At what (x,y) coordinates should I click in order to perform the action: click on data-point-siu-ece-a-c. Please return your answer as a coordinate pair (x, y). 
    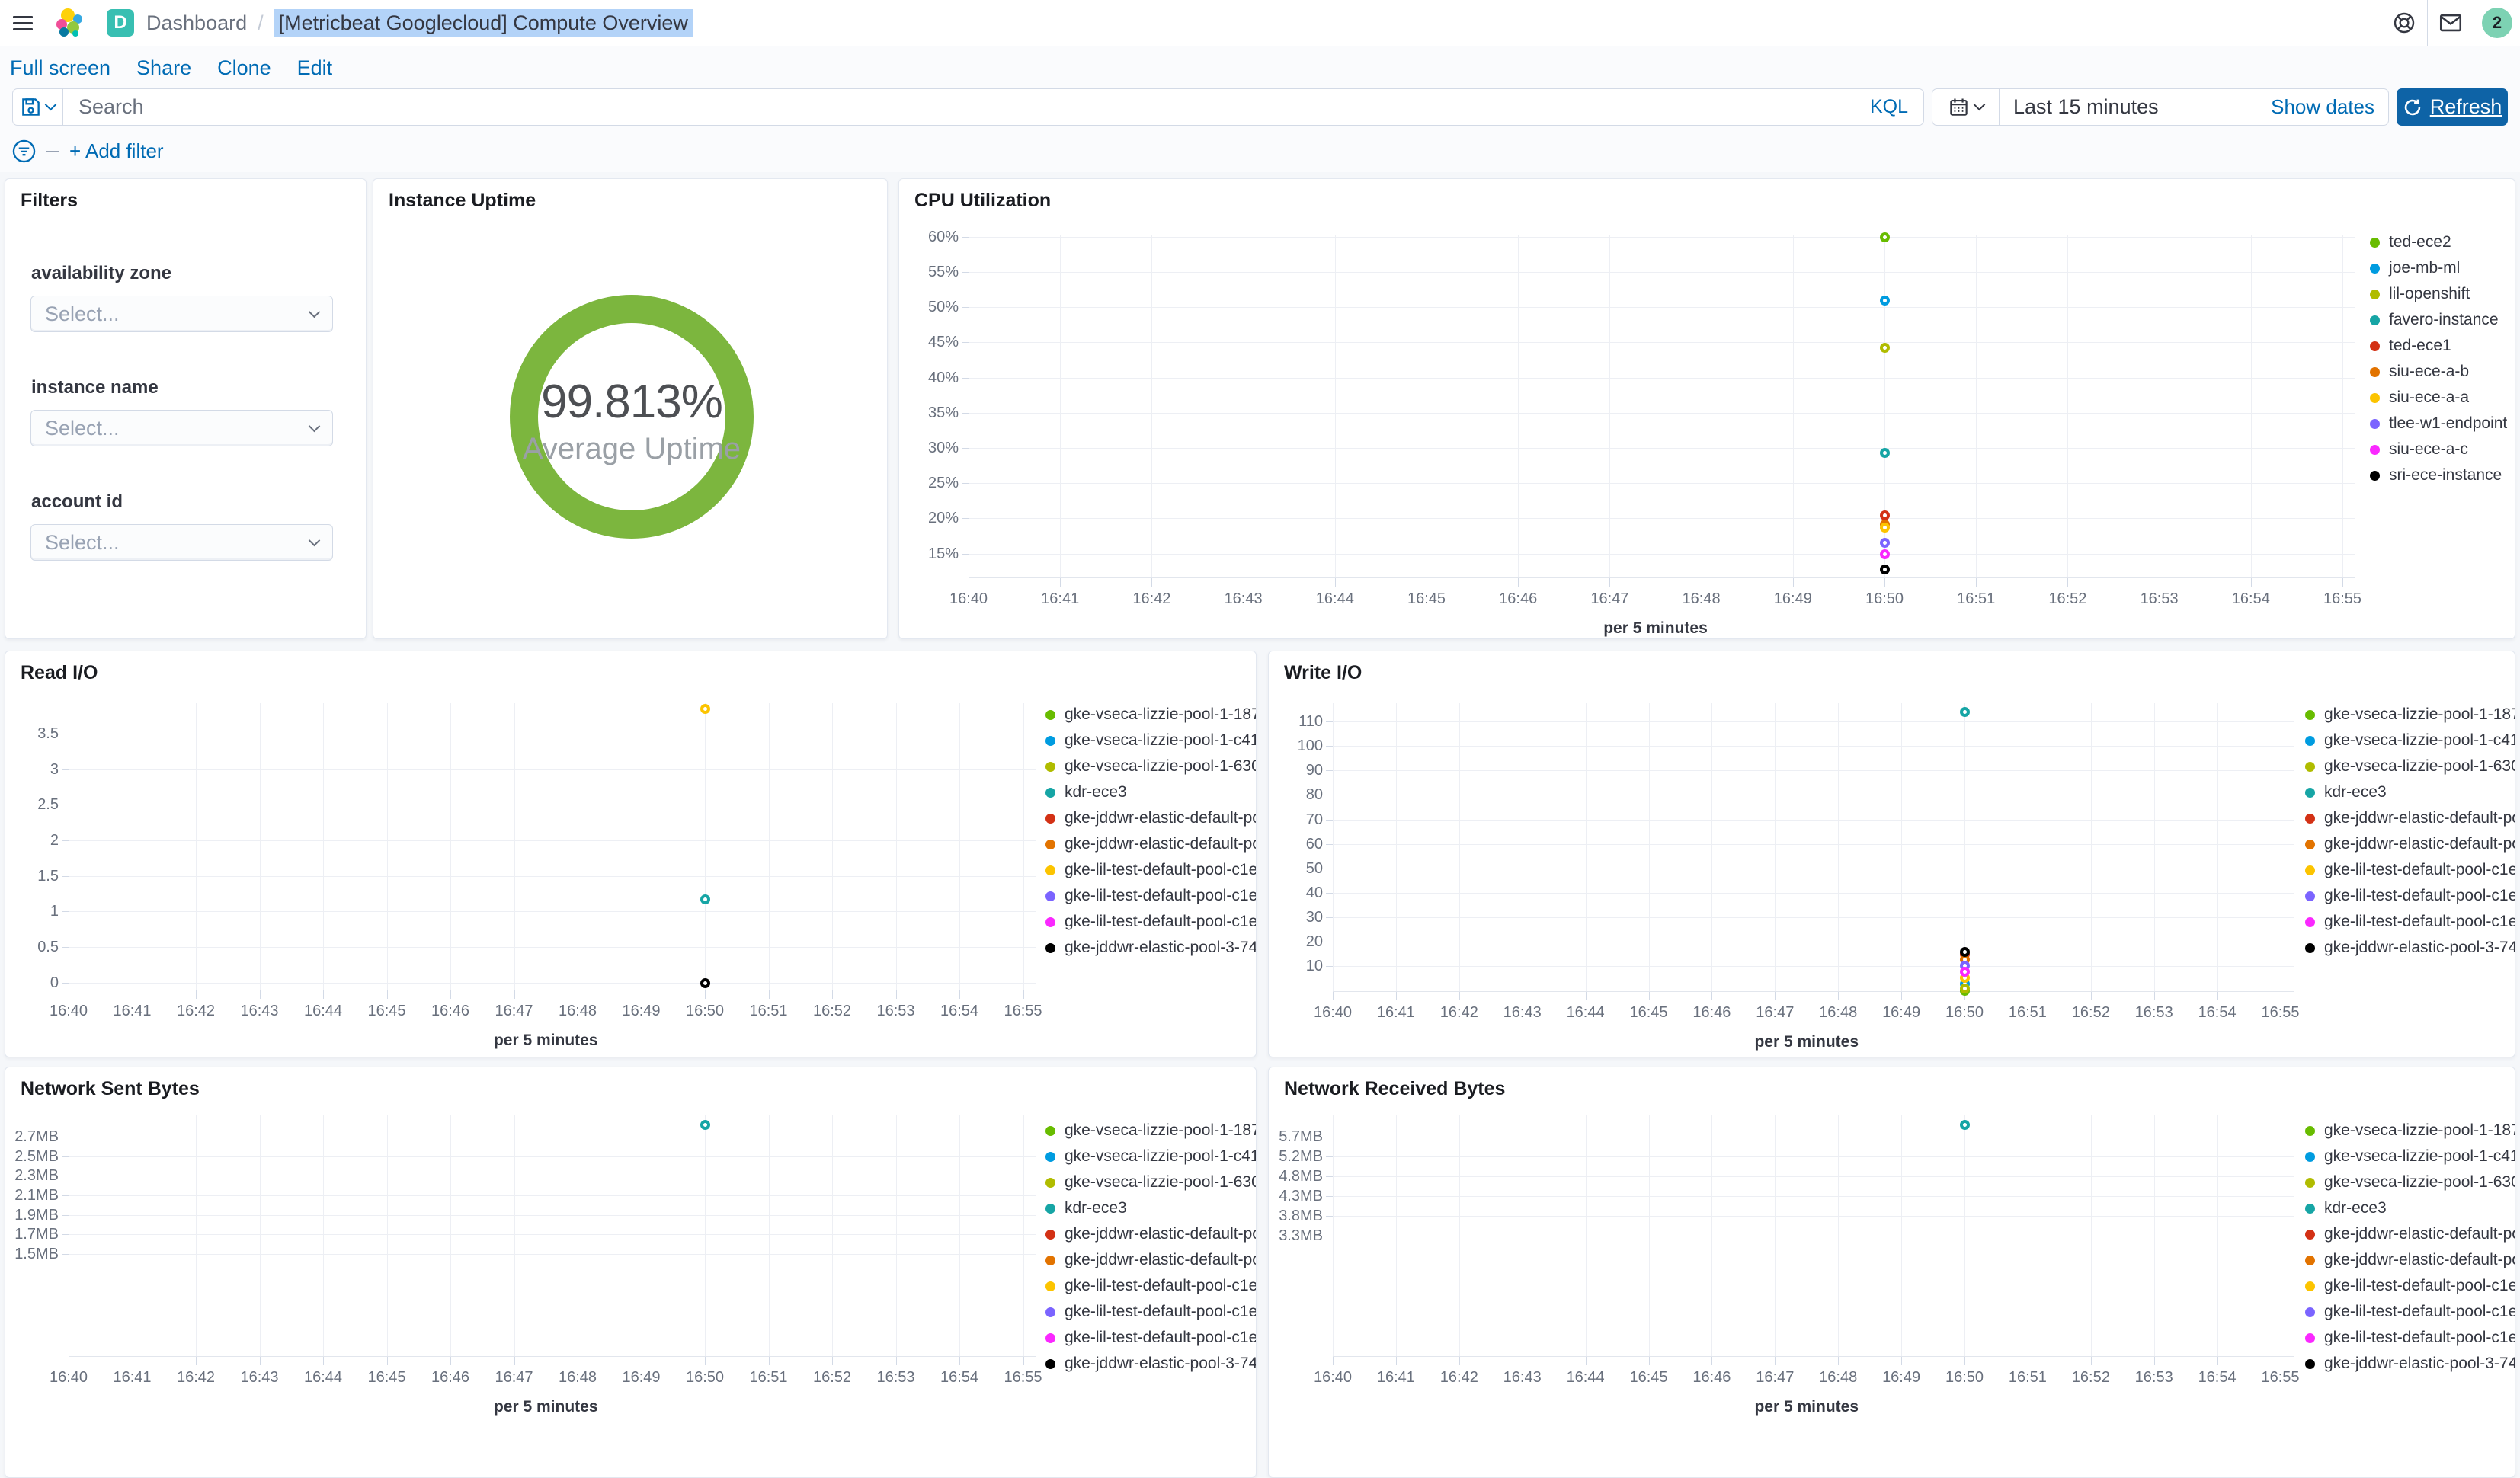
    Looking at the image, I should click on (1885, 554).